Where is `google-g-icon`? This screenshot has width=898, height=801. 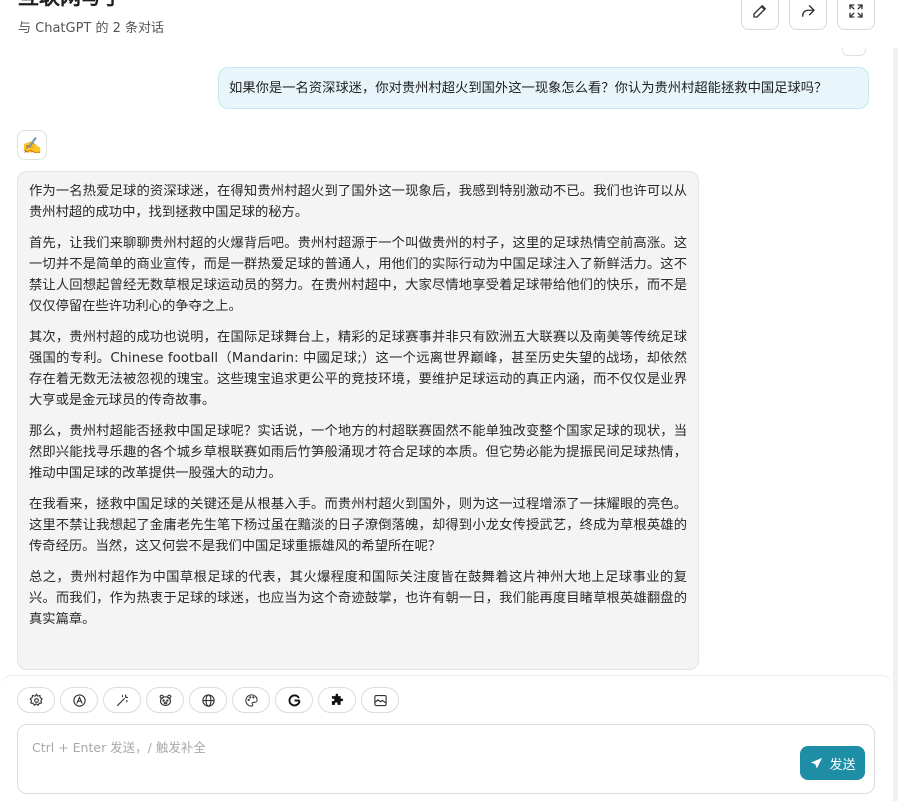
google-g-icon is located at coordinates (294, 699).